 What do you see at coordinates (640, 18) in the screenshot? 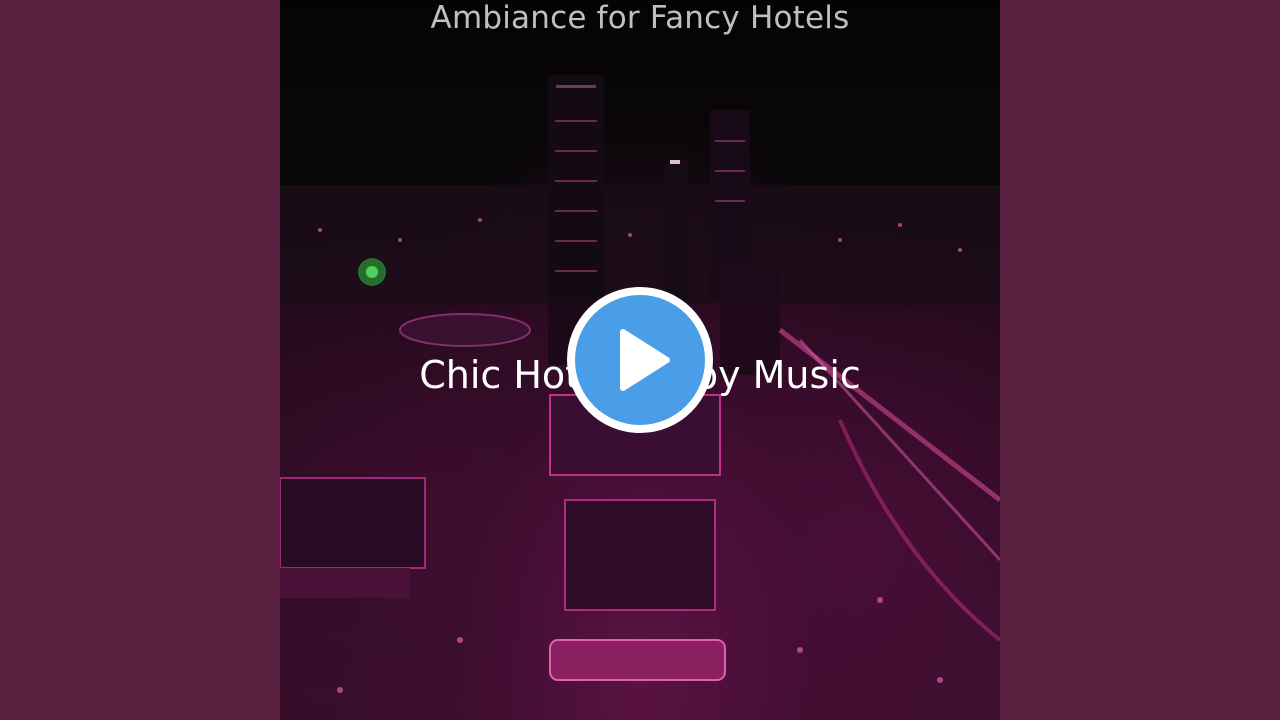
I see `video-subtitle: Ambiance for Fancy Hotels` at bounding box center [640, 18].